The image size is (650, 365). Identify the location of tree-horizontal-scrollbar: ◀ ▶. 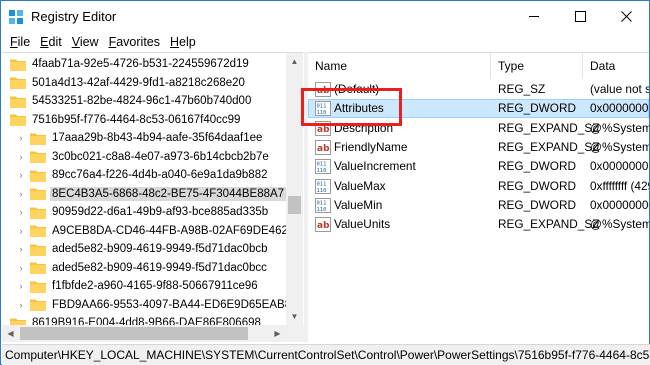
(153, 333).